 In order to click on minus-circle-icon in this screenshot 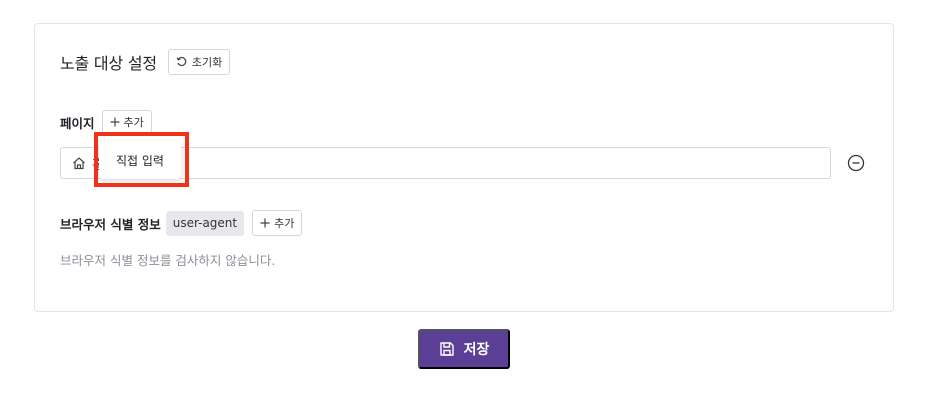, I will do `click(856, 163)`.